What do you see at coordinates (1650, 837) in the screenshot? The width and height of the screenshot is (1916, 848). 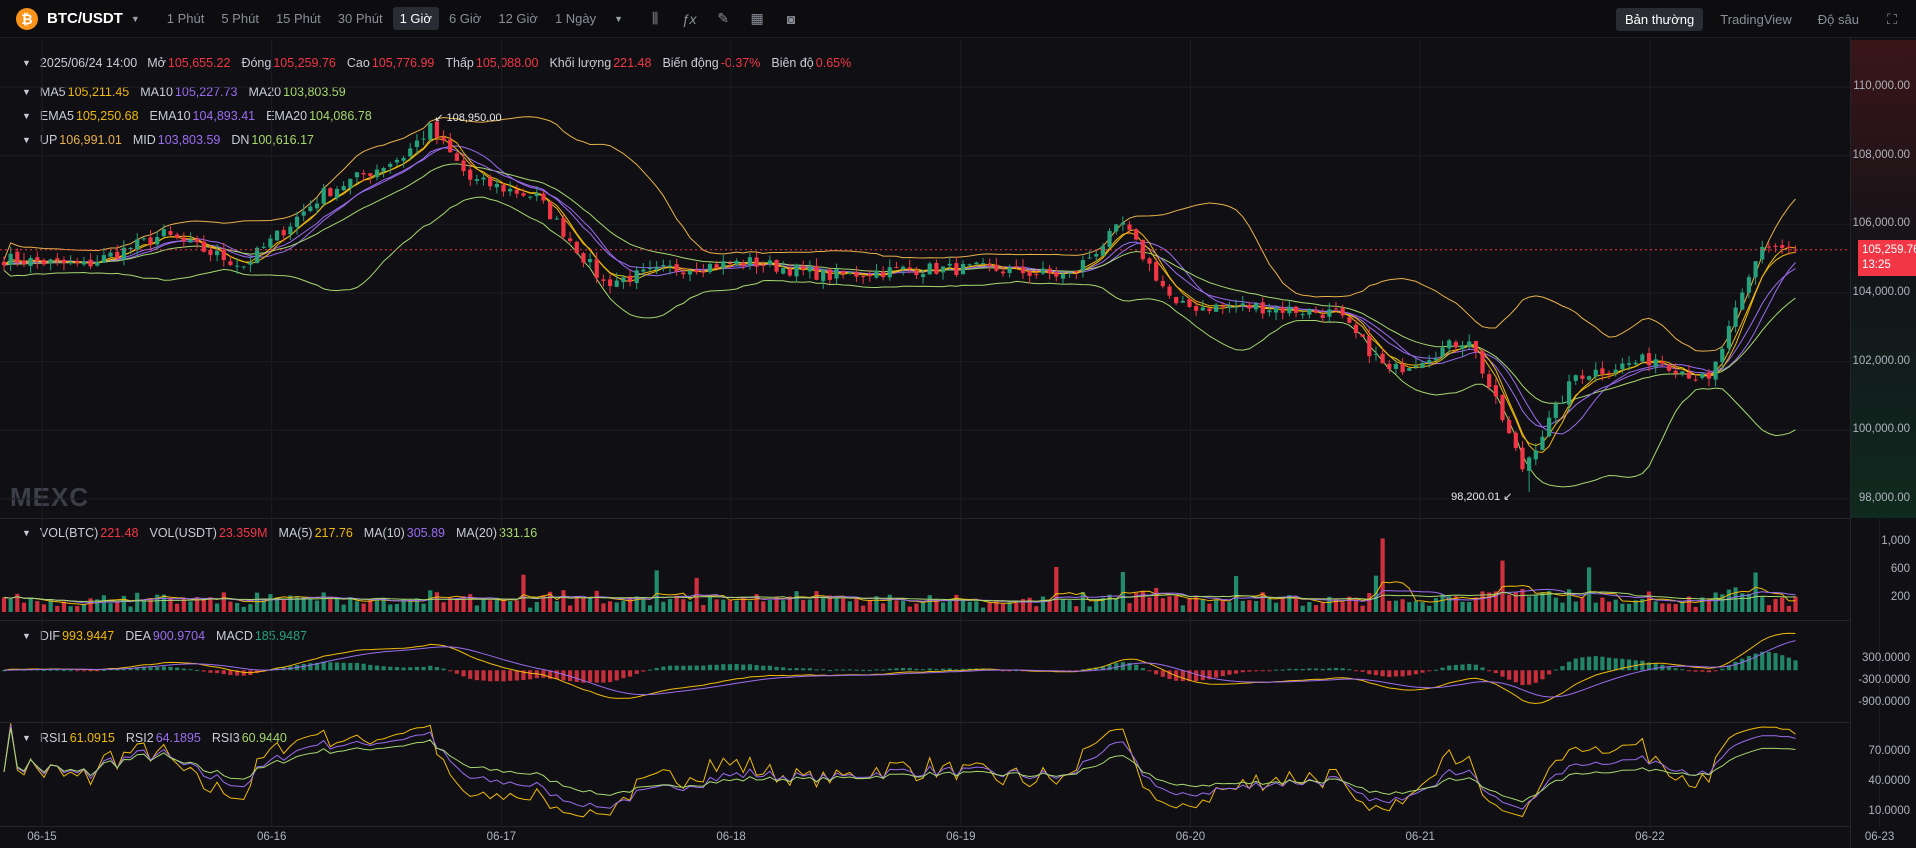 I see `time-tick-label: 06-22` at bounding box center [1650, 837].